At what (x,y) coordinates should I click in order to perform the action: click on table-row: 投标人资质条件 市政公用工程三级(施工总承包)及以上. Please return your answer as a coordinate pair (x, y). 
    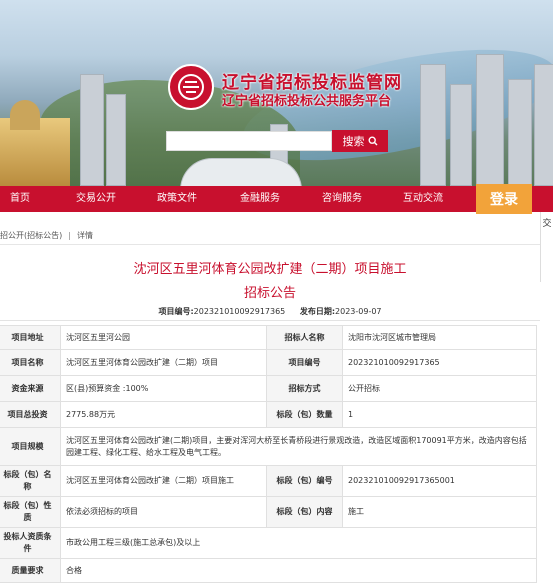
    Looking at the image, I should click on (268, 543).